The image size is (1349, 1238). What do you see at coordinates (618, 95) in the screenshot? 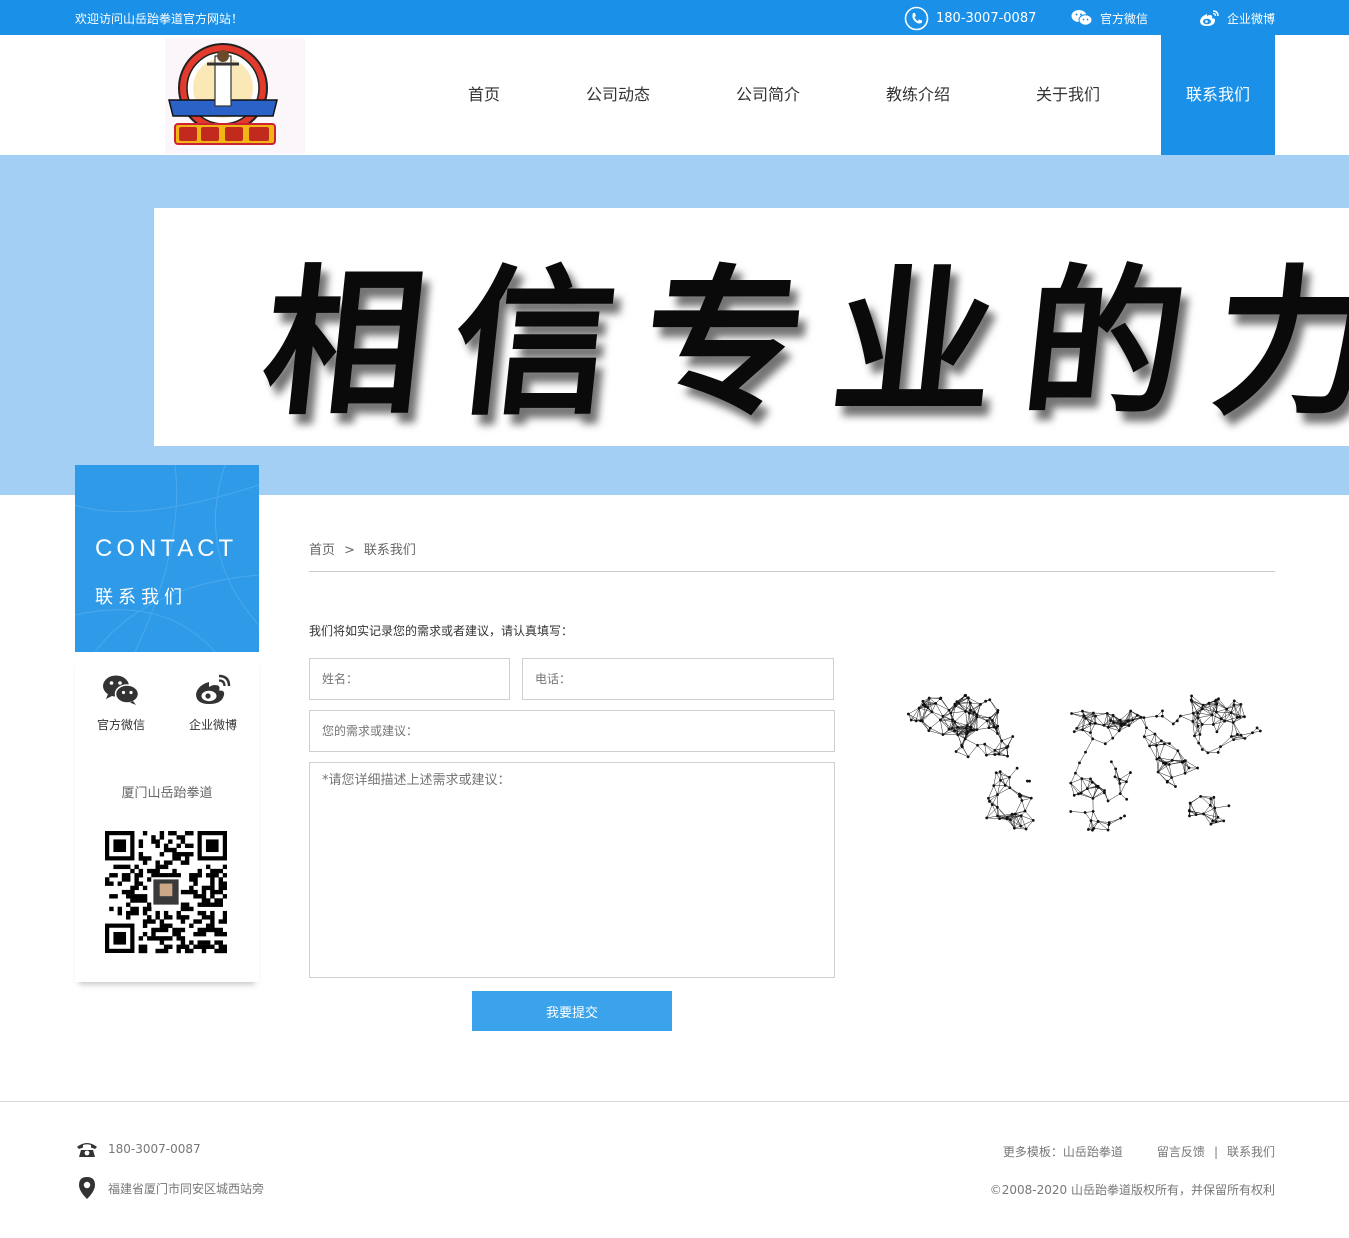
I see `nav-company-news: 公司动态` at bounding box center [618, 95].